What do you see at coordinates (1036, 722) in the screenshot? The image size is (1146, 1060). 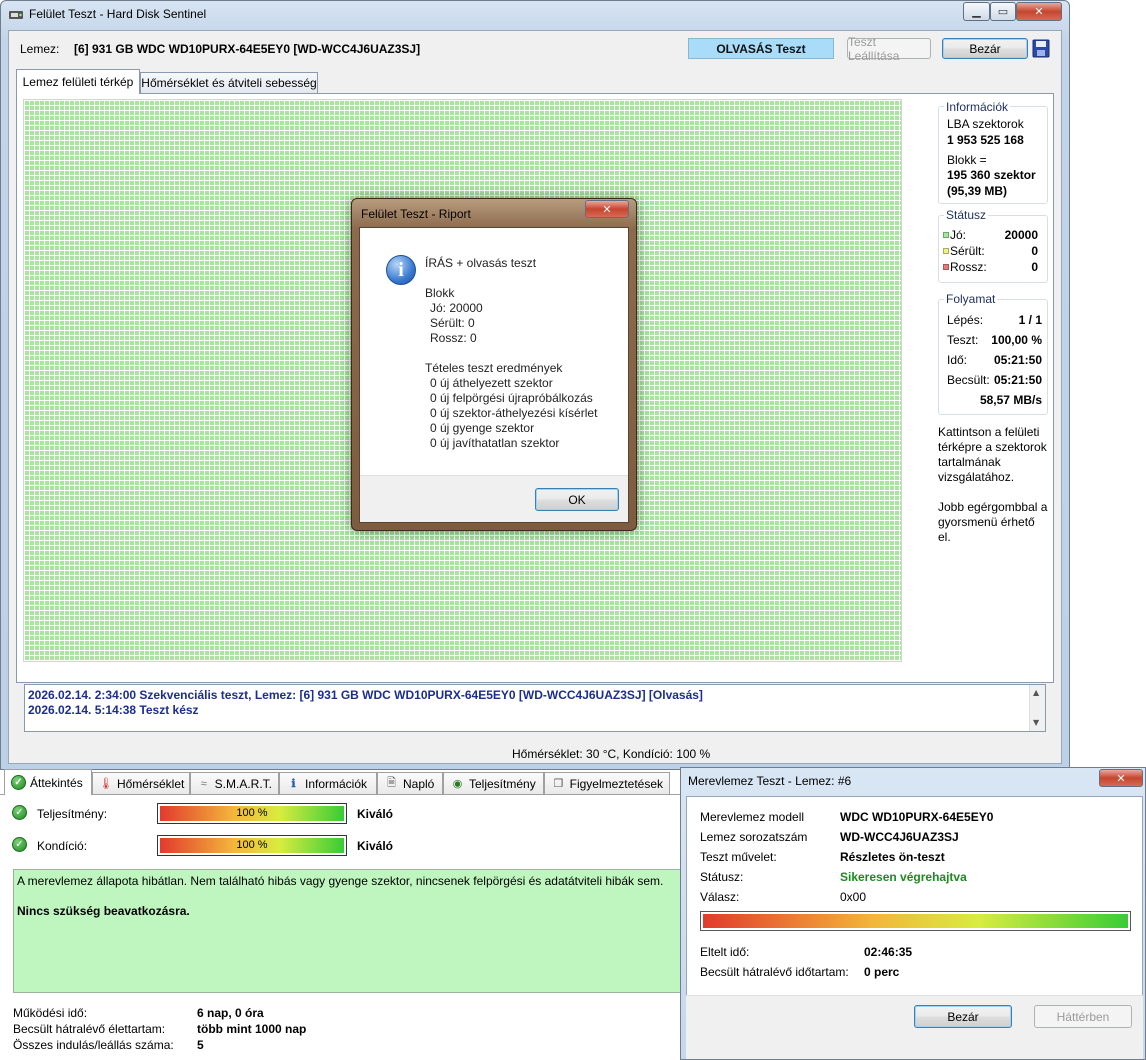 I see `scroll-down-icon: ▼` at bounding box center [1036, 722].